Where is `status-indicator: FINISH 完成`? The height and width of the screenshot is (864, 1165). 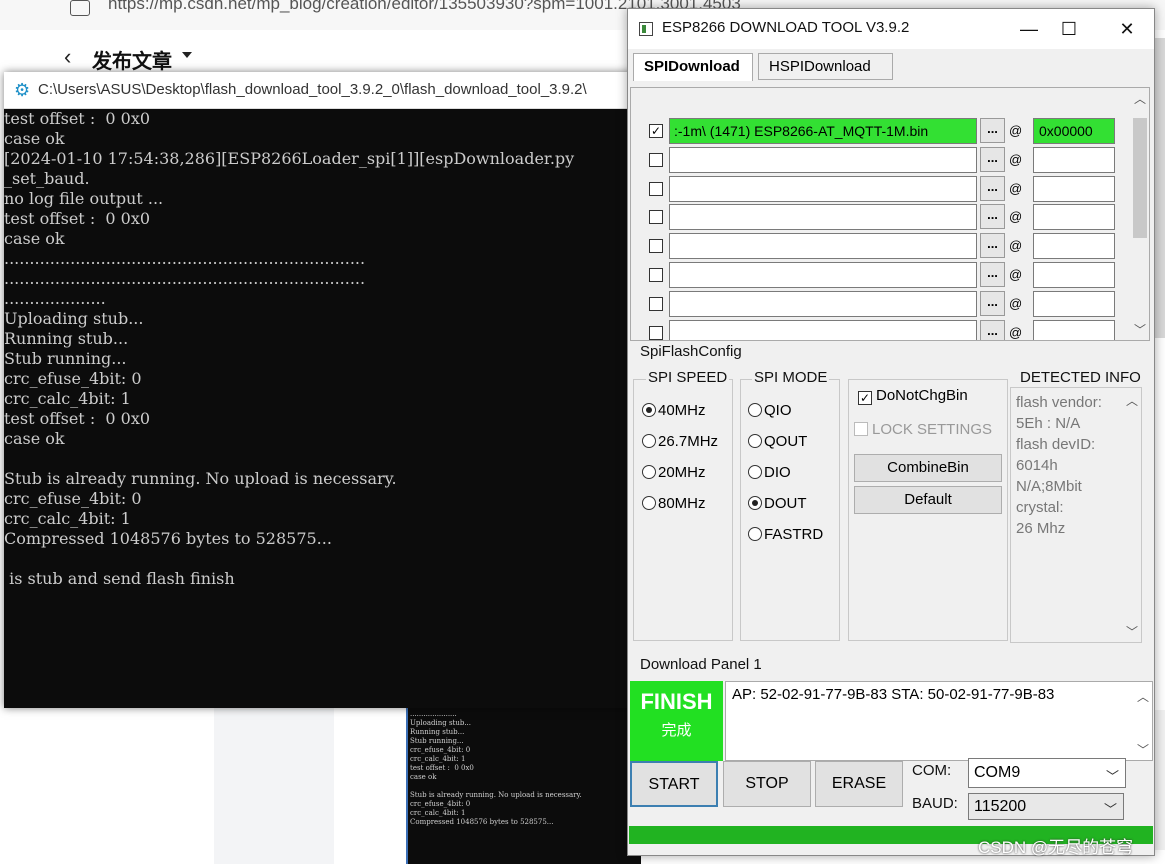 status-indicator: FINISH 完成 is located at coordinates (676, 721).